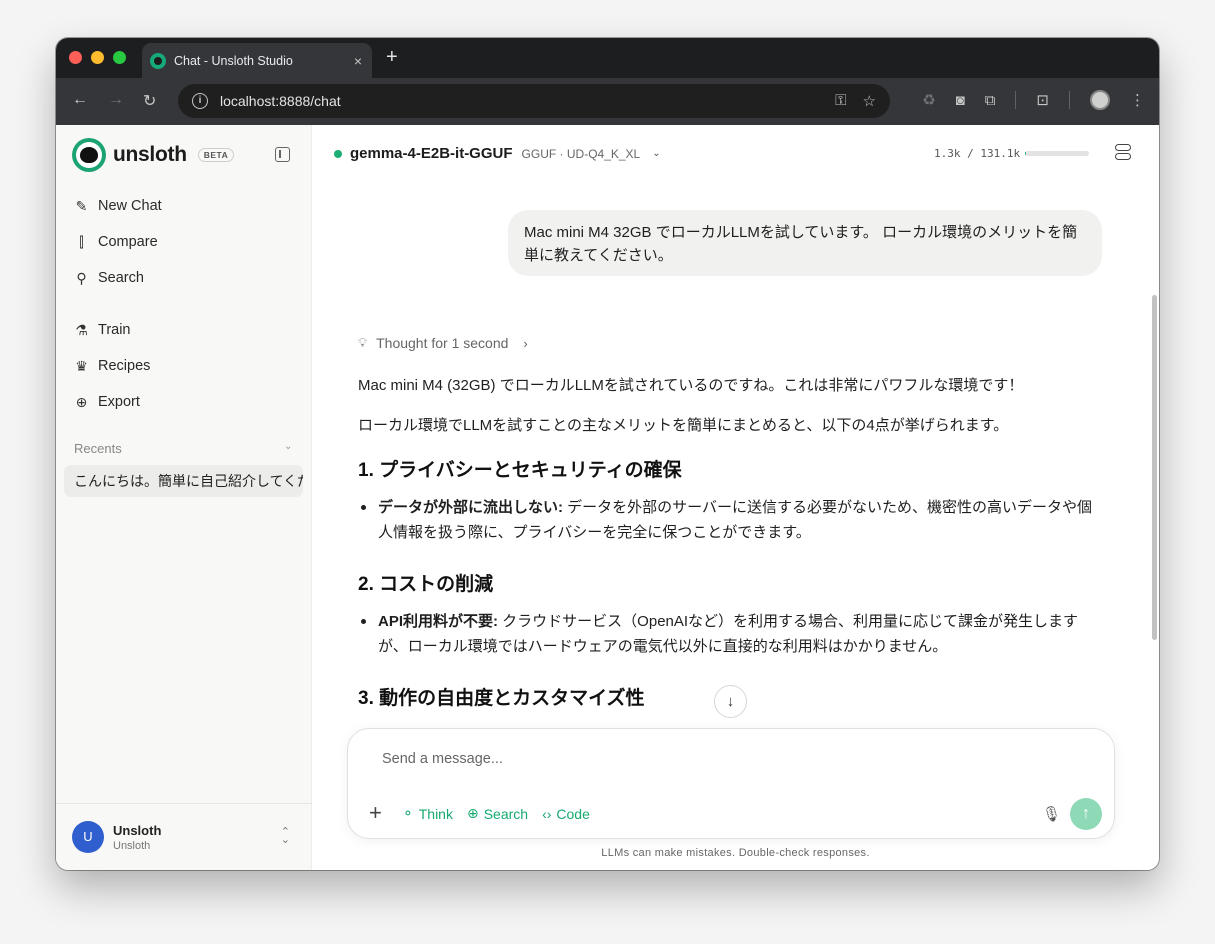  I want to click on secondary-nav: ⚗ Train ♛ Recipes ⊕ Export, so click(184, 366).